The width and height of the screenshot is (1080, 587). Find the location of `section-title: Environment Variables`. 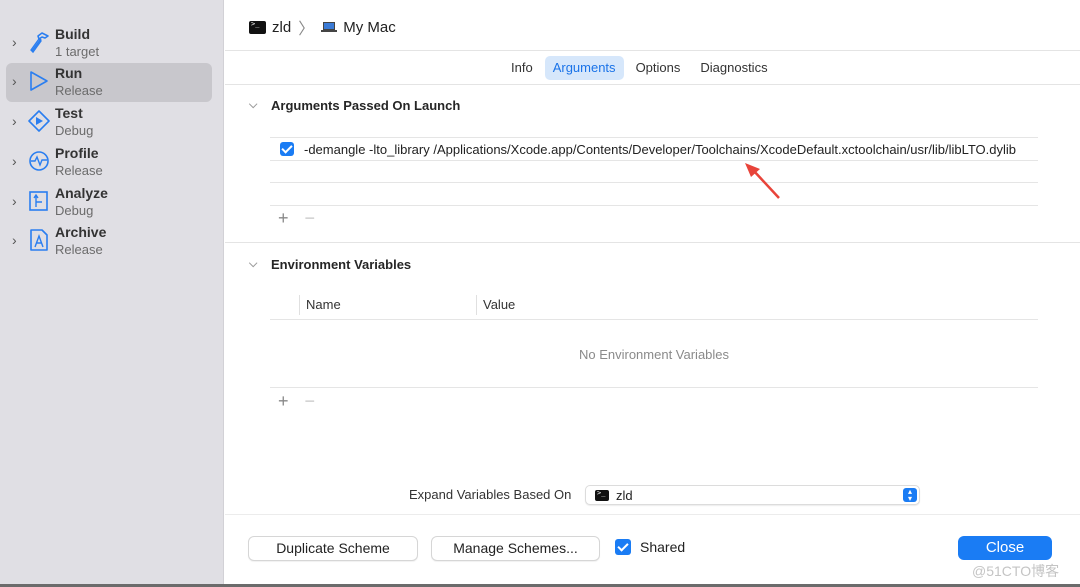

section-title: Environment Variables is located at coordinates (341, 264).